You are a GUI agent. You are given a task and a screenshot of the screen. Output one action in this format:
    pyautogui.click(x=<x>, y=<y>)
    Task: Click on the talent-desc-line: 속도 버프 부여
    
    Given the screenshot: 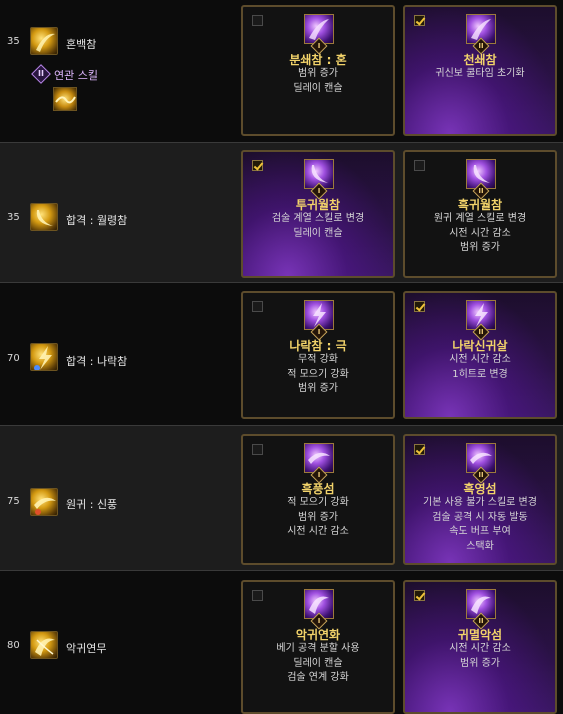 What is the action you would take?
    pyautogui.click(x=480, y=531)
    